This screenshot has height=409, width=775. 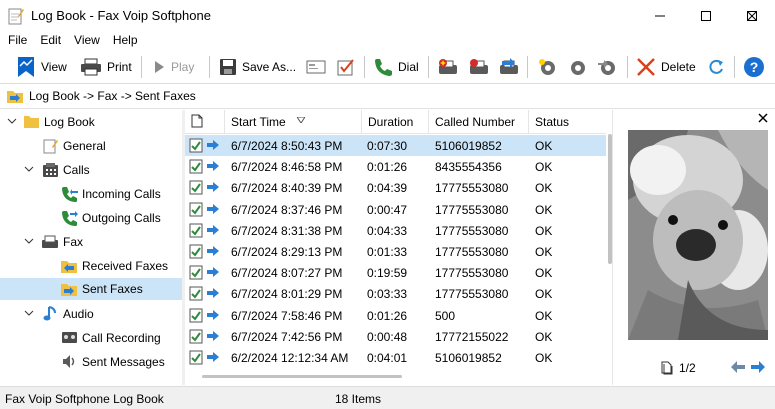 I want to click on view-label: View, so click(x=54, y=67).